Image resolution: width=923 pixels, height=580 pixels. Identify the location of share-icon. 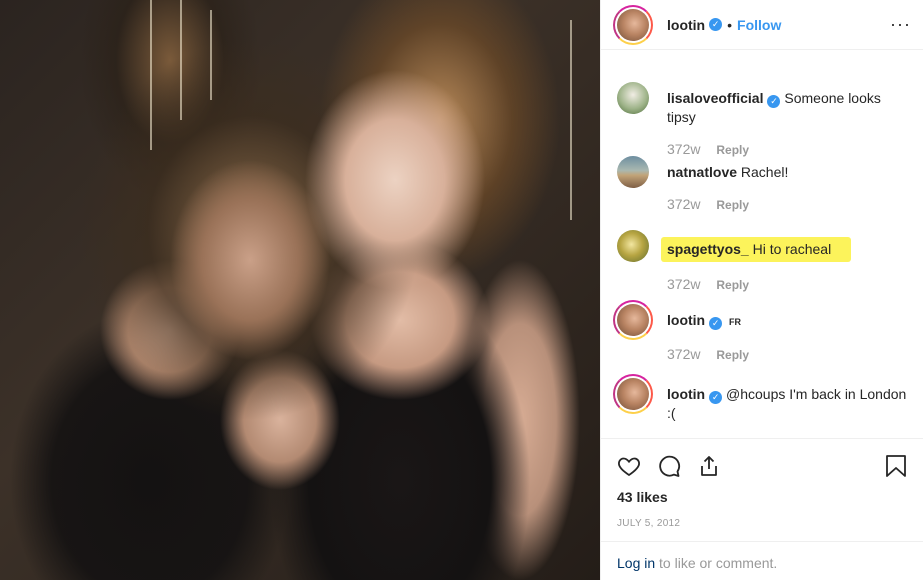
(709, 466).